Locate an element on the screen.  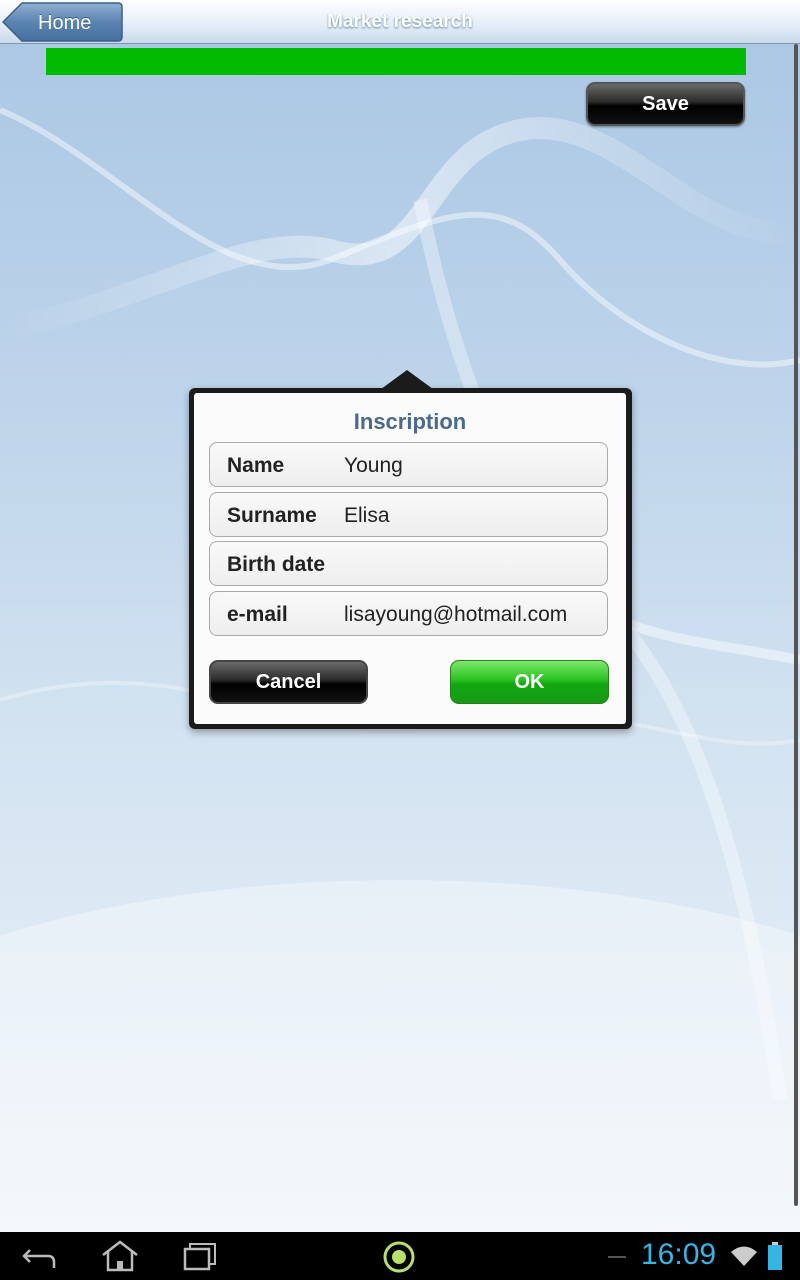
cancel-button: Cancel is located at coordinates (288, 682).